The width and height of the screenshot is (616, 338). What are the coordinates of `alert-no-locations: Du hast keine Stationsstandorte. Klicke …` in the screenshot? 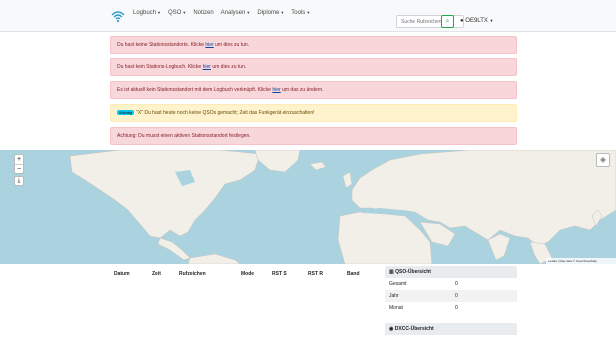 It's located at (313, 45).